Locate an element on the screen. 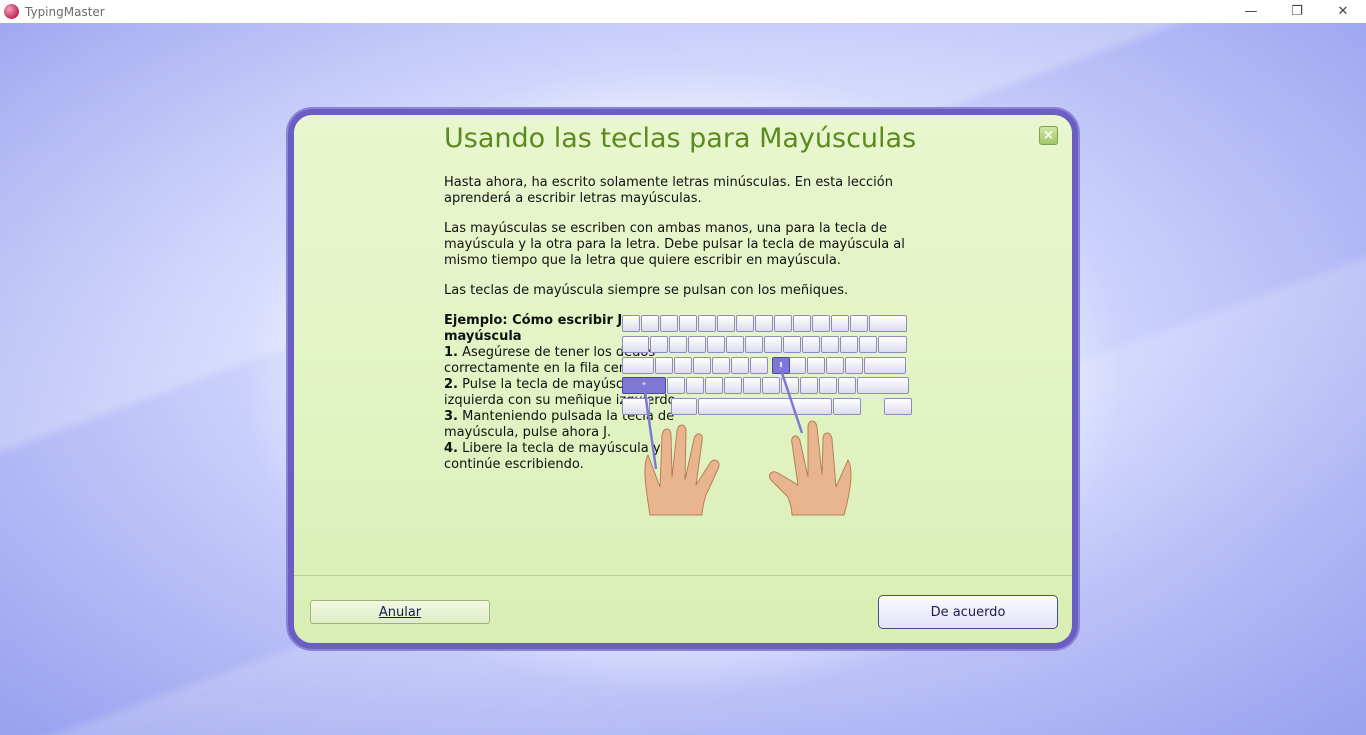  title-bar: TypingMaster — ❐ ✕ is located at coordinates (683, 11).